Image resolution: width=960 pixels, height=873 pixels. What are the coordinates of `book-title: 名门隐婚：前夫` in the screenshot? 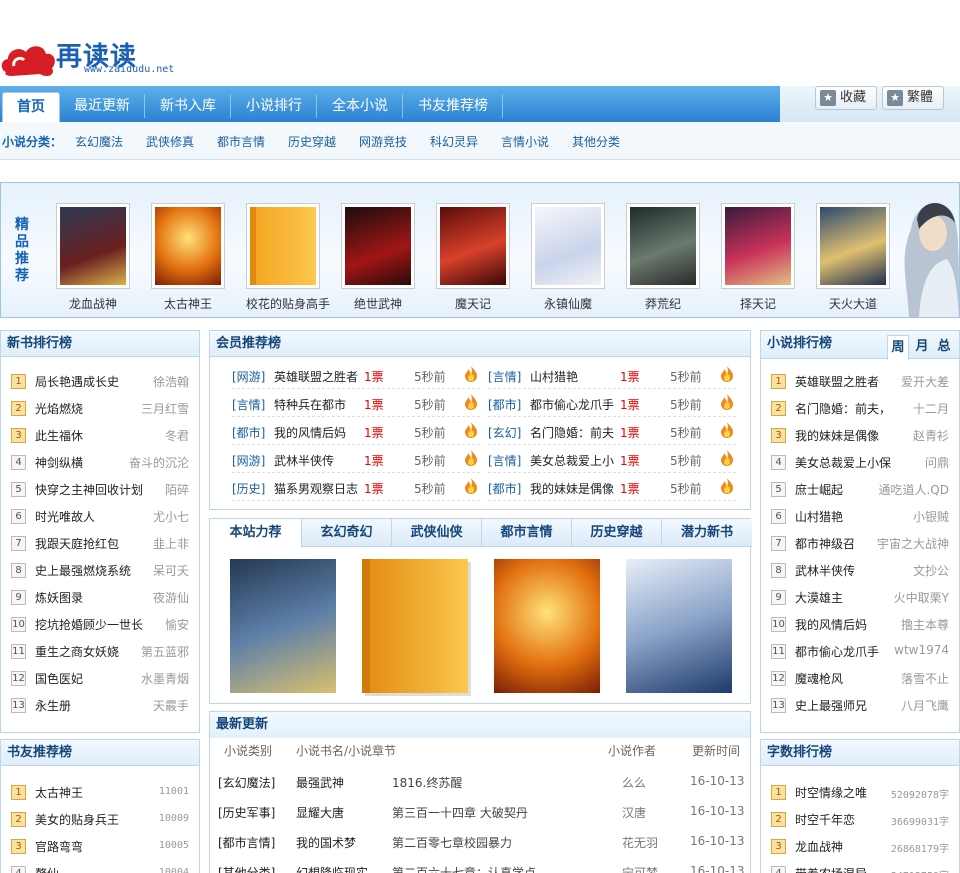 It's located at (572, 432).